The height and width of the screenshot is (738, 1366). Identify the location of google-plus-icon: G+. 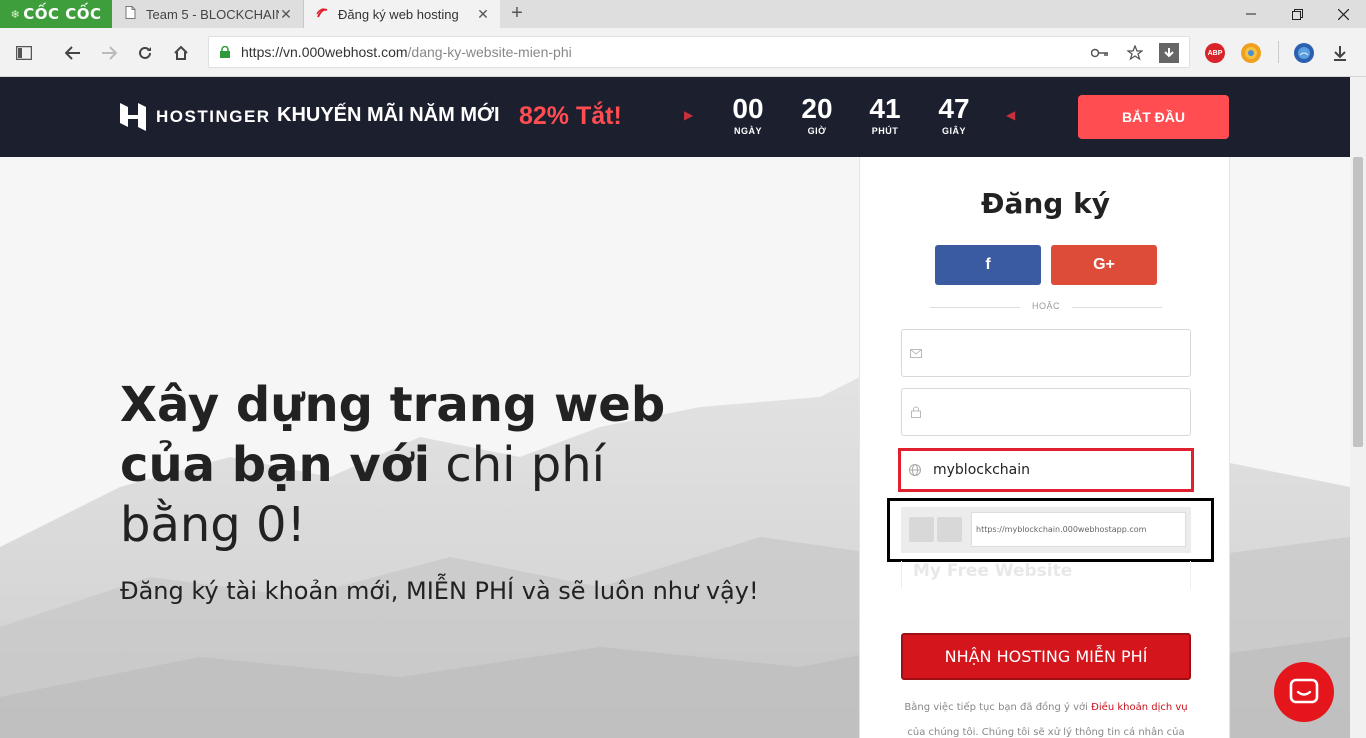
(1104, 264).